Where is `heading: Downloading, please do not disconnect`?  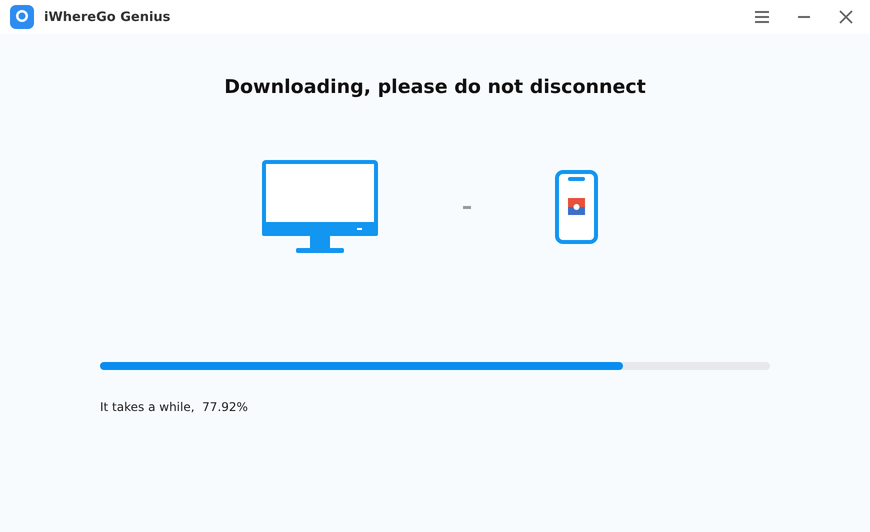 heading: Downloading, please do not disconnect is located at coordinates (435, 87).